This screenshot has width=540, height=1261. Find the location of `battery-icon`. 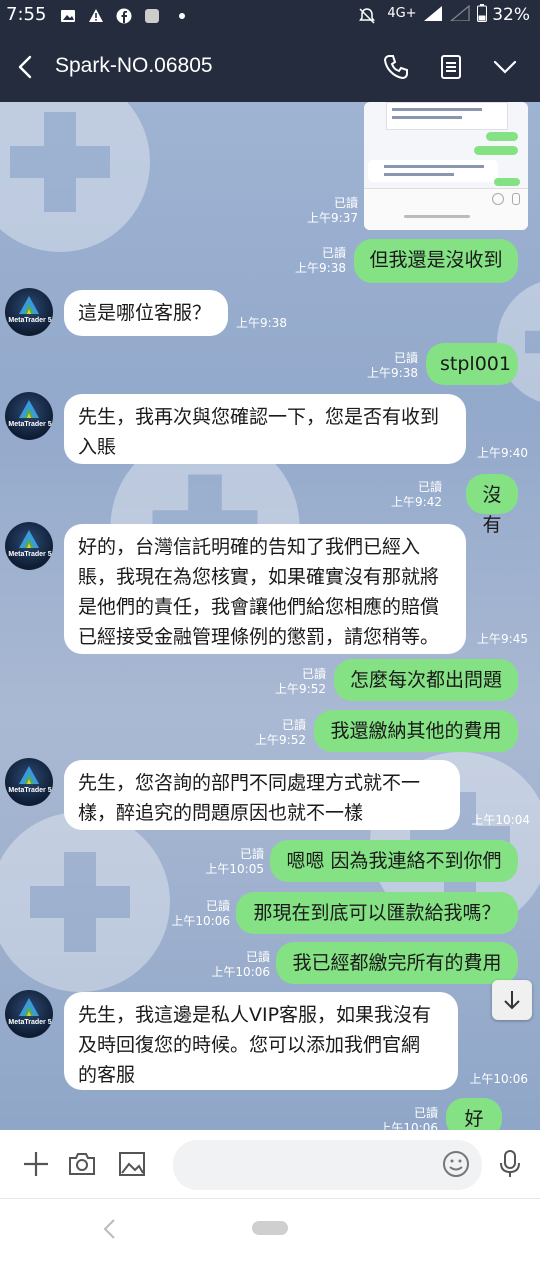

battery-icon is located at coordinates (481, 13).